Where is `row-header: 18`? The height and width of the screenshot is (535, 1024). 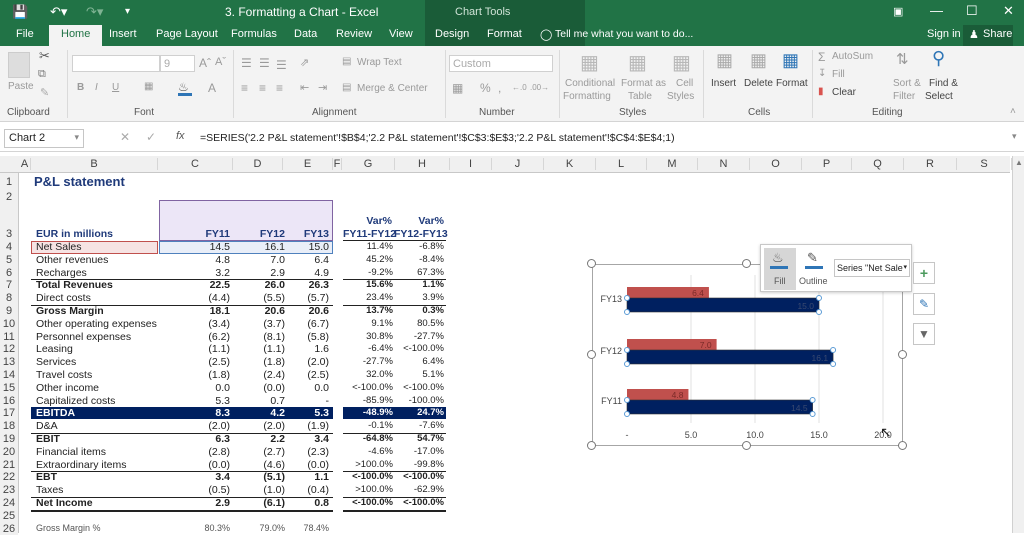
row-header: 18 is located at coordinates (9, 426).